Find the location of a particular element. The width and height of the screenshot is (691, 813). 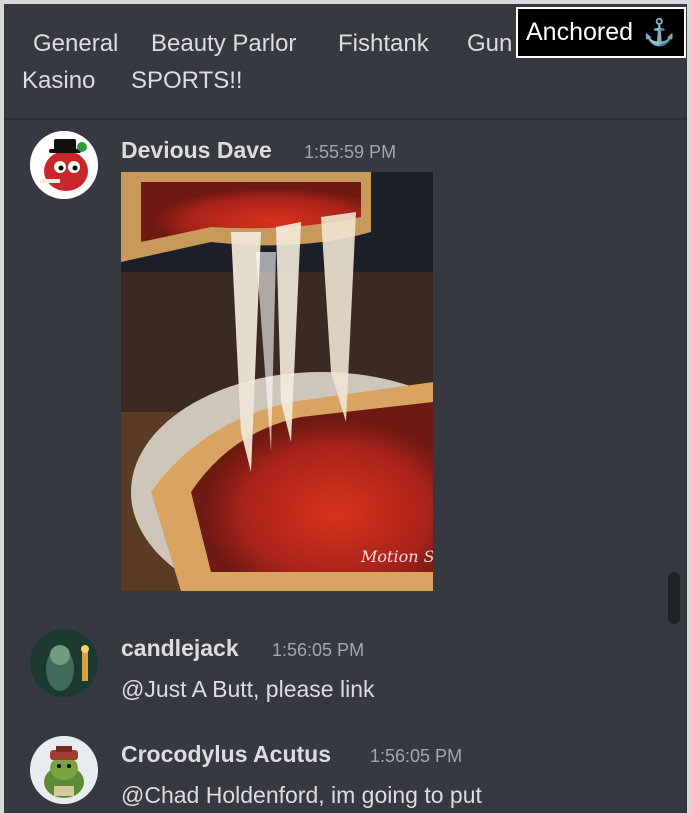

message-text: @Chad Holdenford, im going to put is located at coordinates (301, 795).